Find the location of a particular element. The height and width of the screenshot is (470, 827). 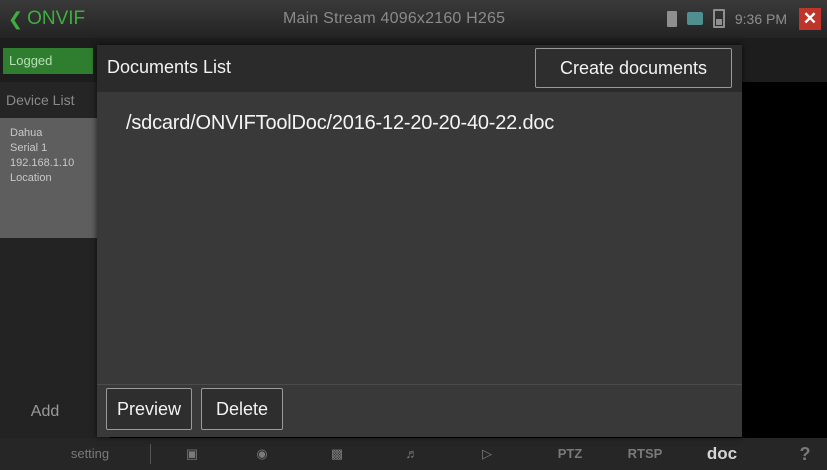

add-button: Add is located at coordinates (45, 412).